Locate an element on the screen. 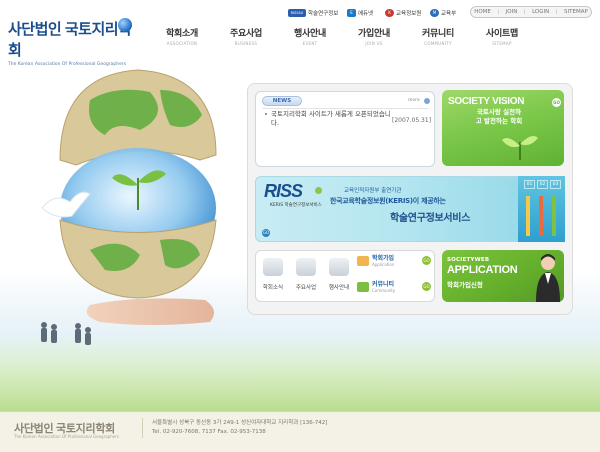  util-link-label: 교육부 is located at coordinates (449, 14).